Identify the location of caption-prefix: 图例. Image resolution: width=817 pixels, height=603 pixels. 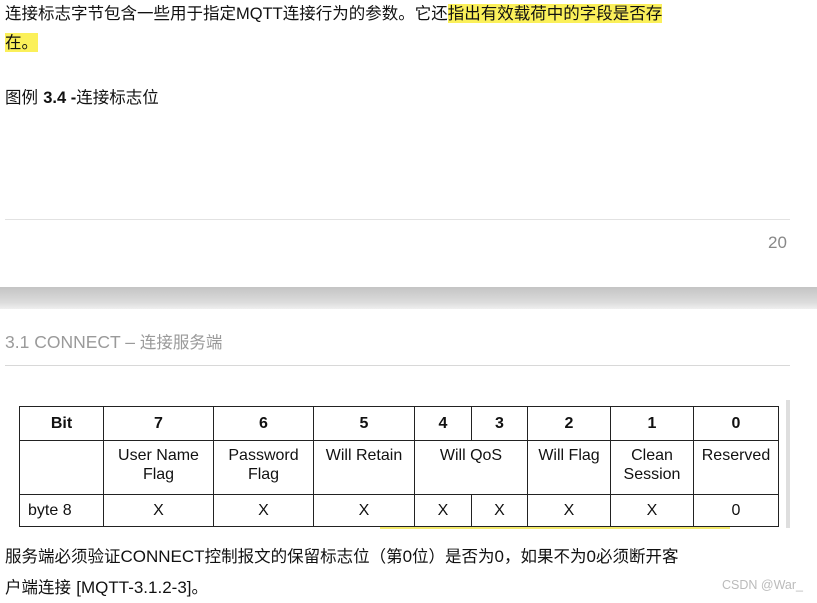
(24, 97).